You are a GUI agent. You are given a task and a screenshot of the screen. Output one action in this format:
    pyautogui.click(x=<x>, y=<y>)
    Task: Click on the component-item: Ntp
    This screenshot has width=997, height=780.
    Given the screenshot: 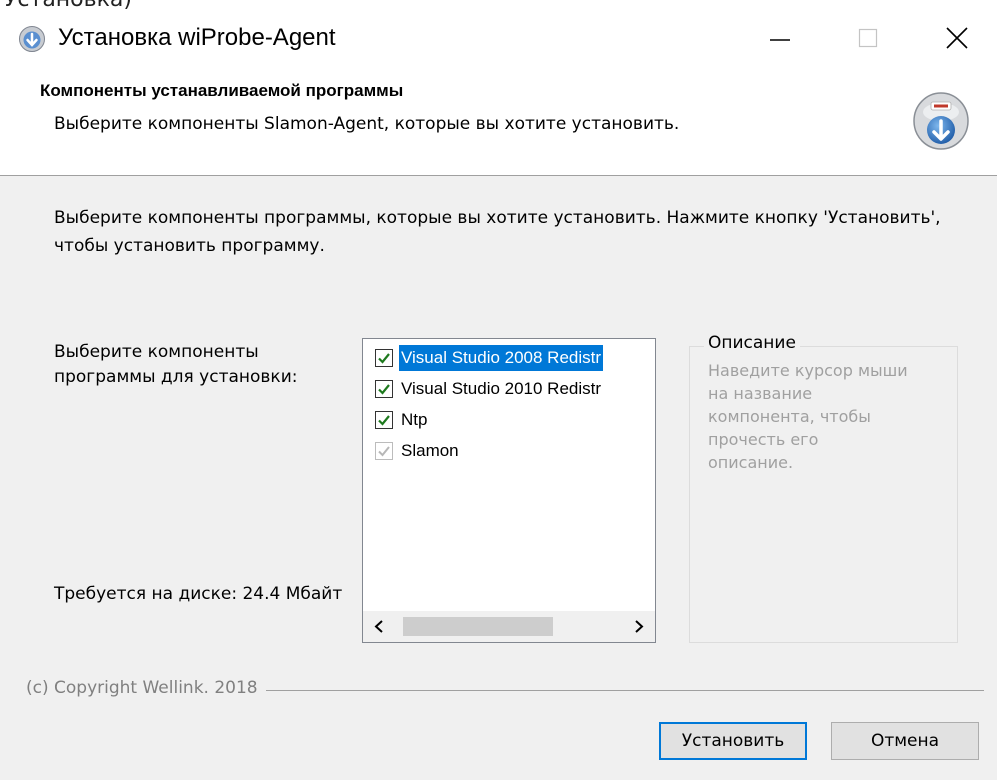 What is the action you would take?
    pyautogui.click(x=515, y=420)
    